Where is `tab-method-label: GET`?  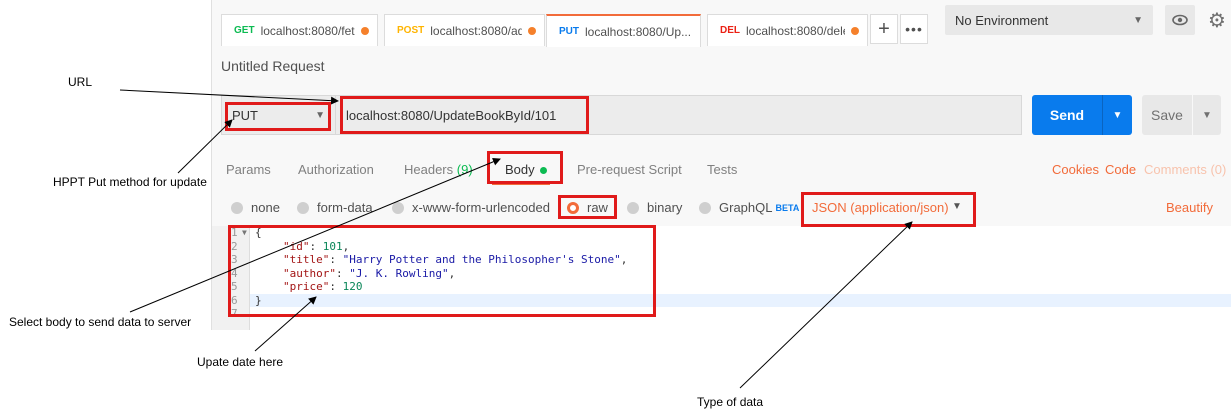
tab-method-label: GET is located at coordinates (244, 30).